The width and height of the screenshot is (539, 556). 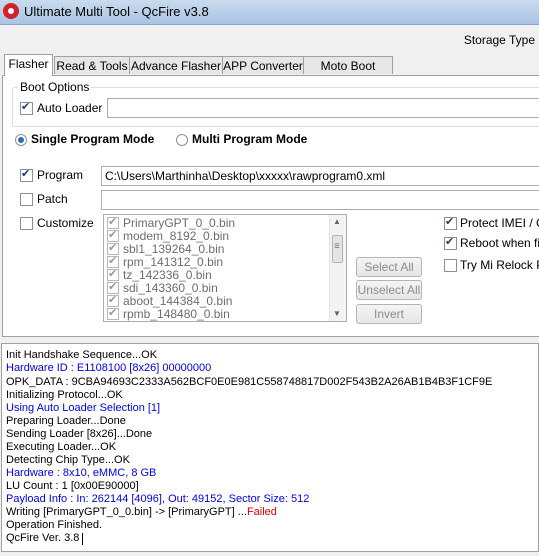 What do you see at coordinates (499, 243) in the screenshot?
I see `reboot-when-finished-label: Reboot when fini` at bounding box center [499, 243].